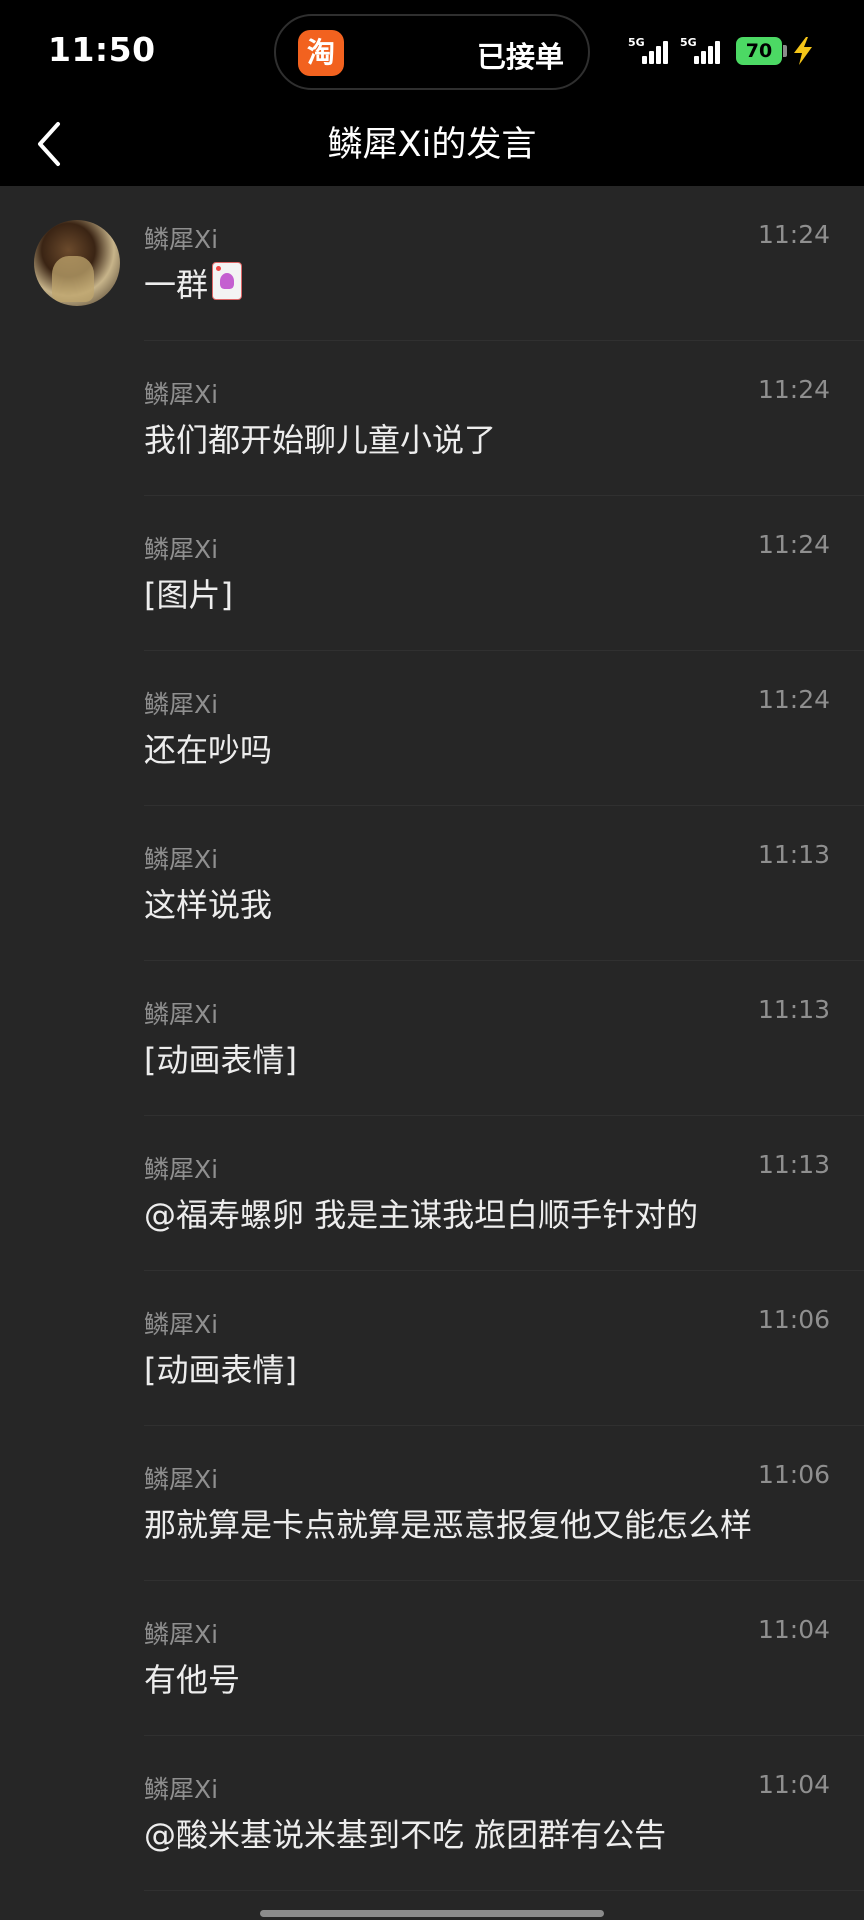 The image size is (864, 1920). Describe the element at coordinates (432, 1193) in the screenshot. I see `message-item: 鳞犀Xi 11:13 @福寿螺卵 我是主谋我坦白顺手针对的` at that location.